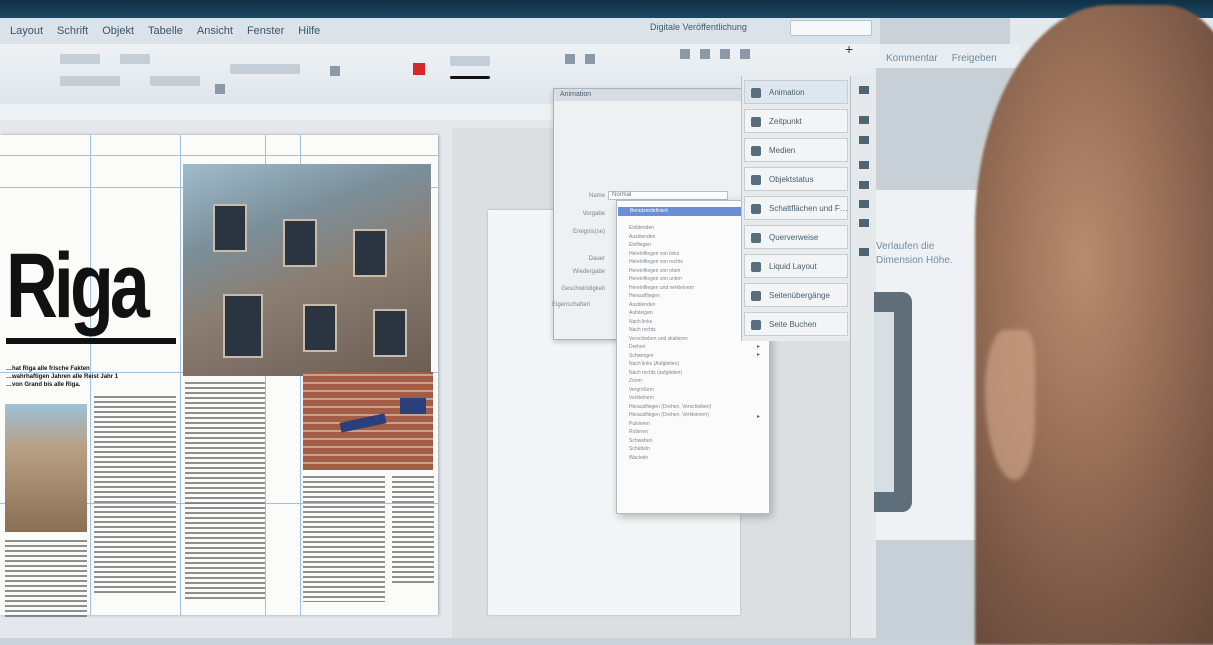 The width and height of the screenshot is (1213, 645). What do you see at coordinates (641, 390) in the screenshot?
I see `dropdown-item: Vergrößern` at bounding box center [641, 390].